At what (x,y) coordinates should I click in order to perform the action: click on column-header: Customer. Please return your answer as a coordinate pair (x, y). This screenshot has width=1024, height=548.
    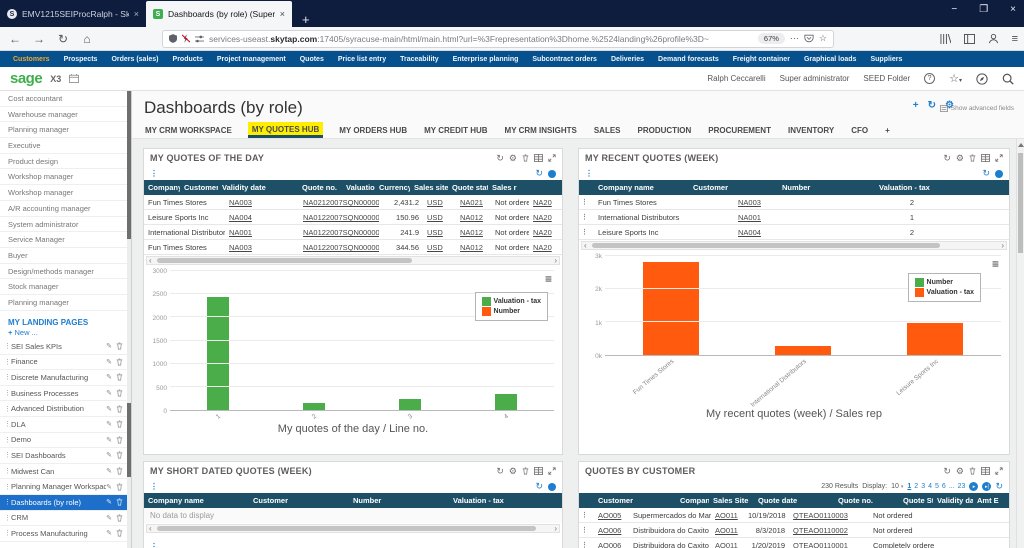
    Looking at the image, I should click on (199, 187).